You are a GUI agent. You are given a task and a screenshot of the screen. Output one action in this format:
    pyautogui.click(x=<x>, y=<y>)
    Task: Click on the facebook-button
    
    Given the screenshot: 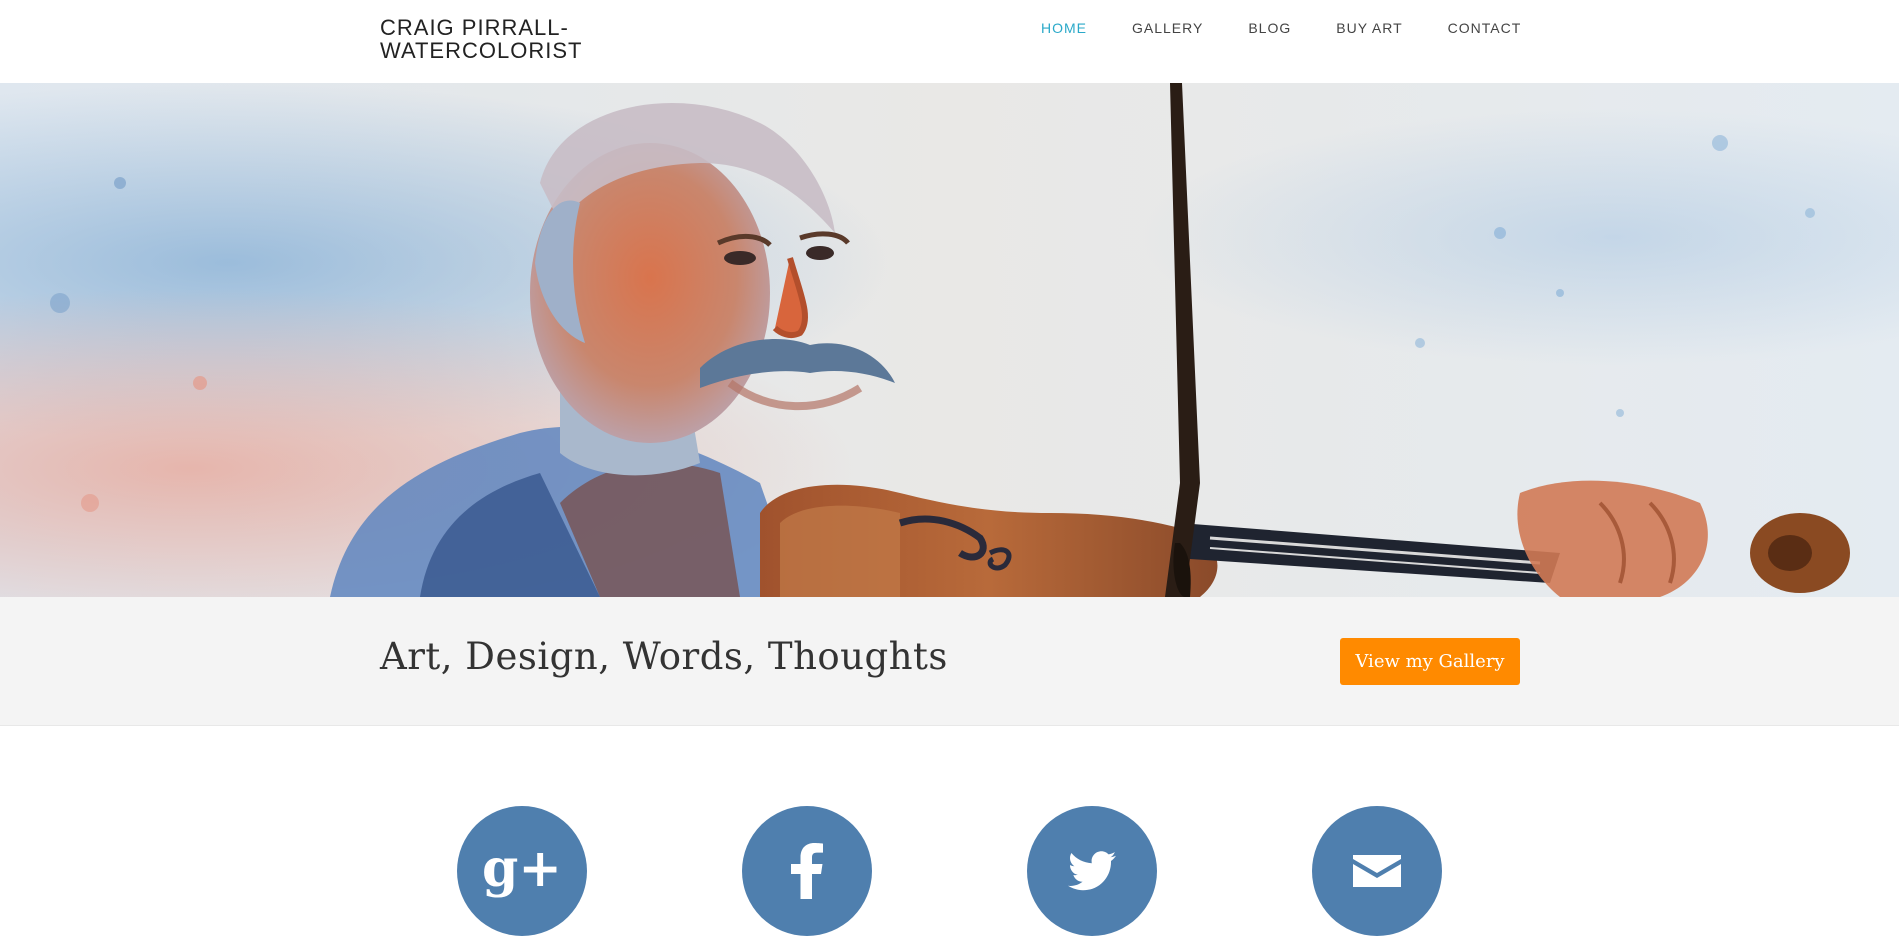 What is the action you would take?
    pyautogui.click(x=807, y=871)
    